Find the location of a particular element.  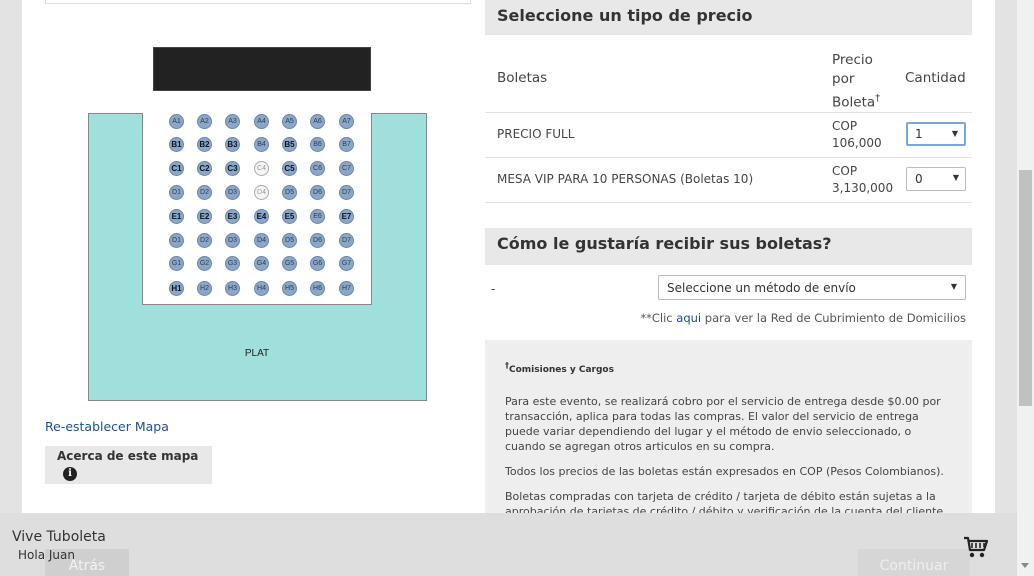

fees-title-text: Comisiones y Cargos is located at coordinates (561, 370).